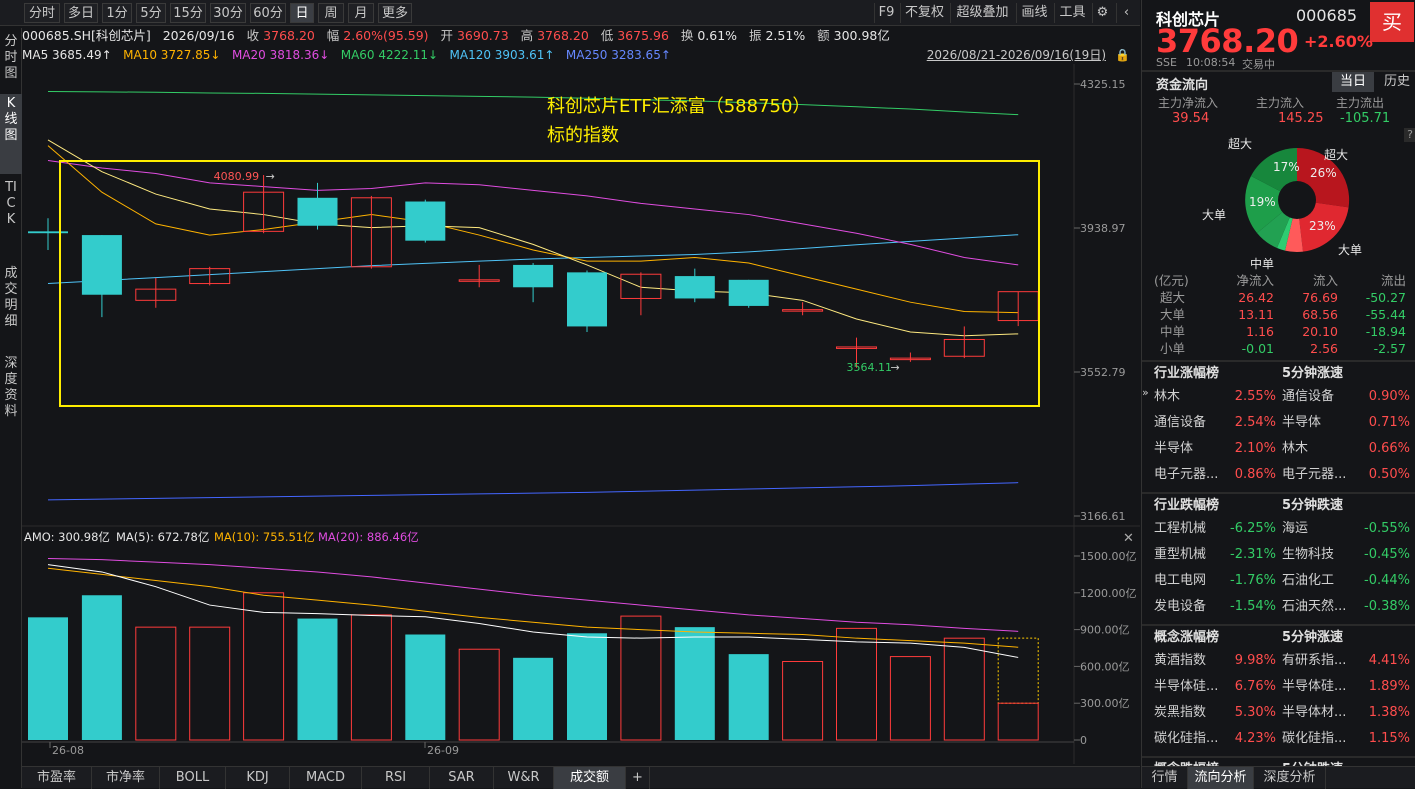 Image resolution: width=1415 pixels, height=789 pixels. Describe the element at coordinates (67, 537) in the screenshot. I see `amo-legend: AMO: 300.98亿` at that location.